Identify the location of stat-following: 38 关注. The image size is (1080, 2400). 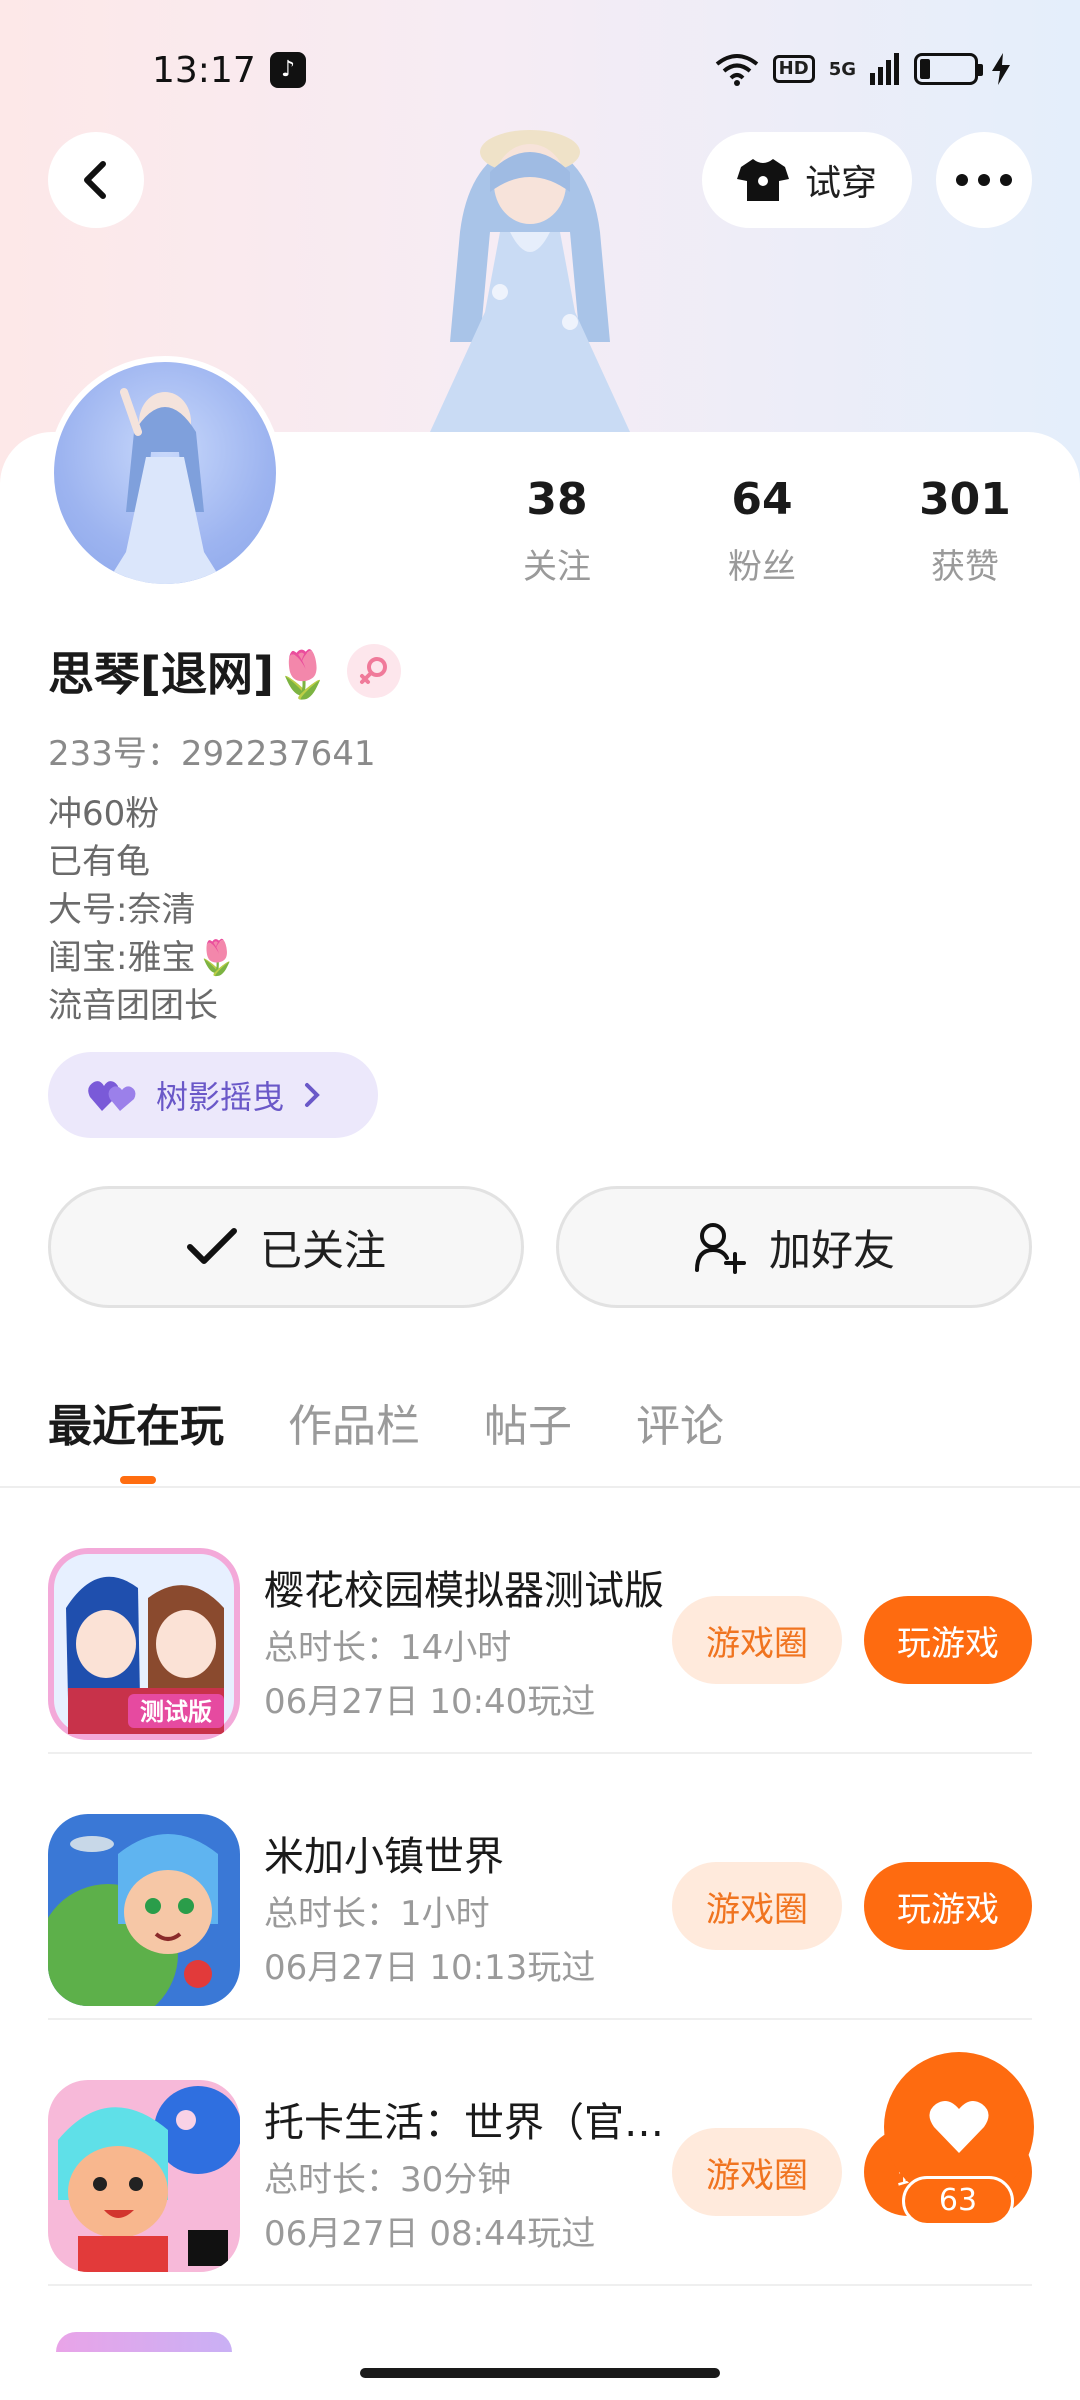
(557, 531).